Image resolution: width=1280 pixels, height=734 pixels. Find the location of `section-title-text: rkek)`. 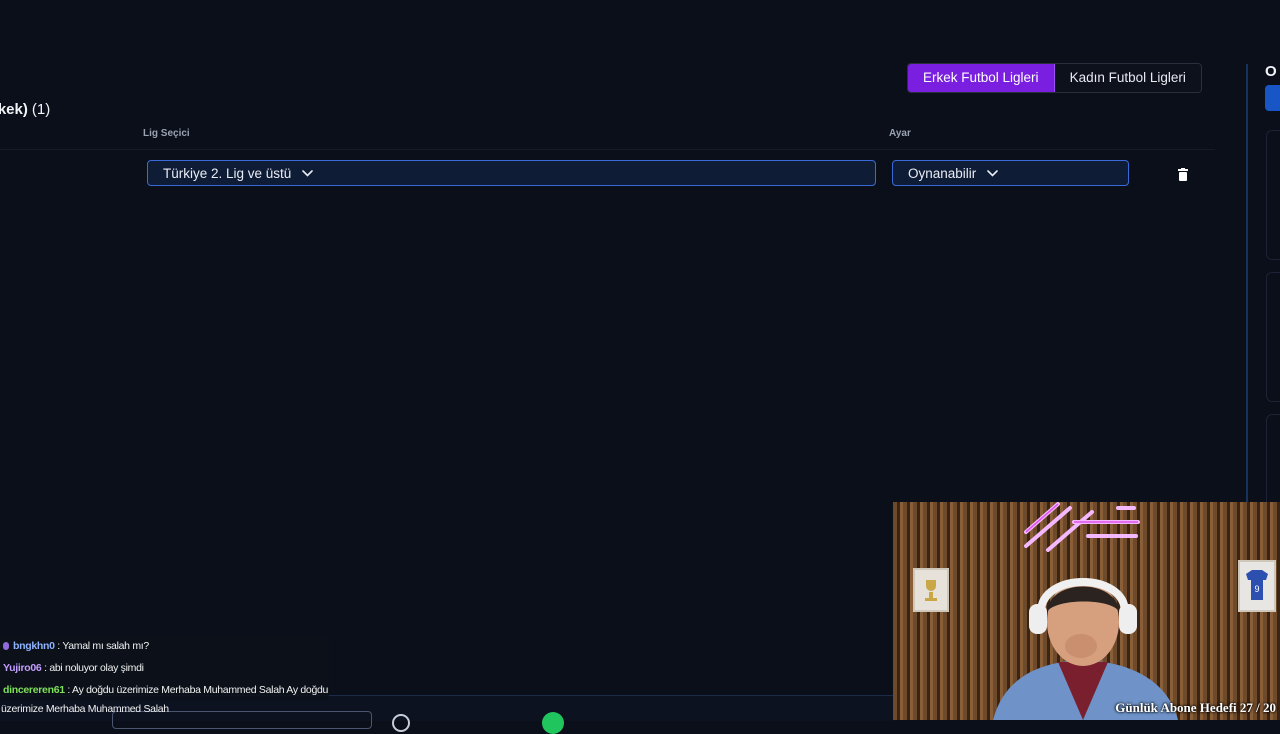

section-title-text: rkek) is located at coordinates (14, 109).